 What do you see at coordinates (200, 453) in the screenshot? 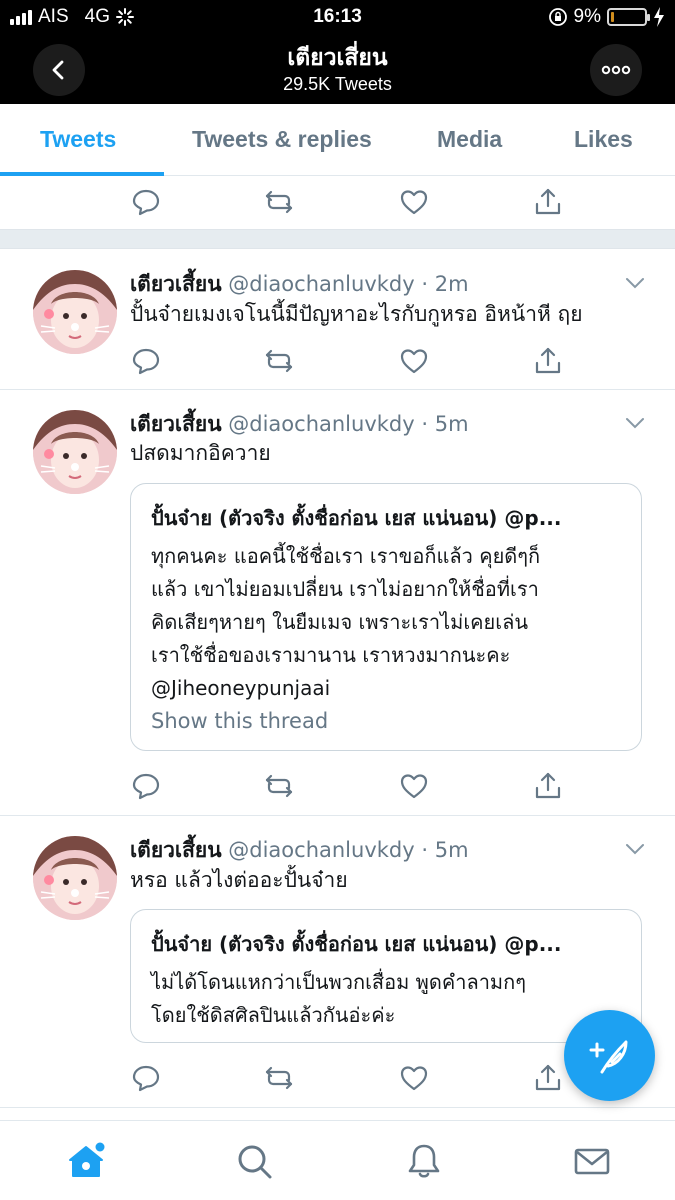
I see `tweet-text: ปสดมากอิควาย` at bounding box center [200, 453].